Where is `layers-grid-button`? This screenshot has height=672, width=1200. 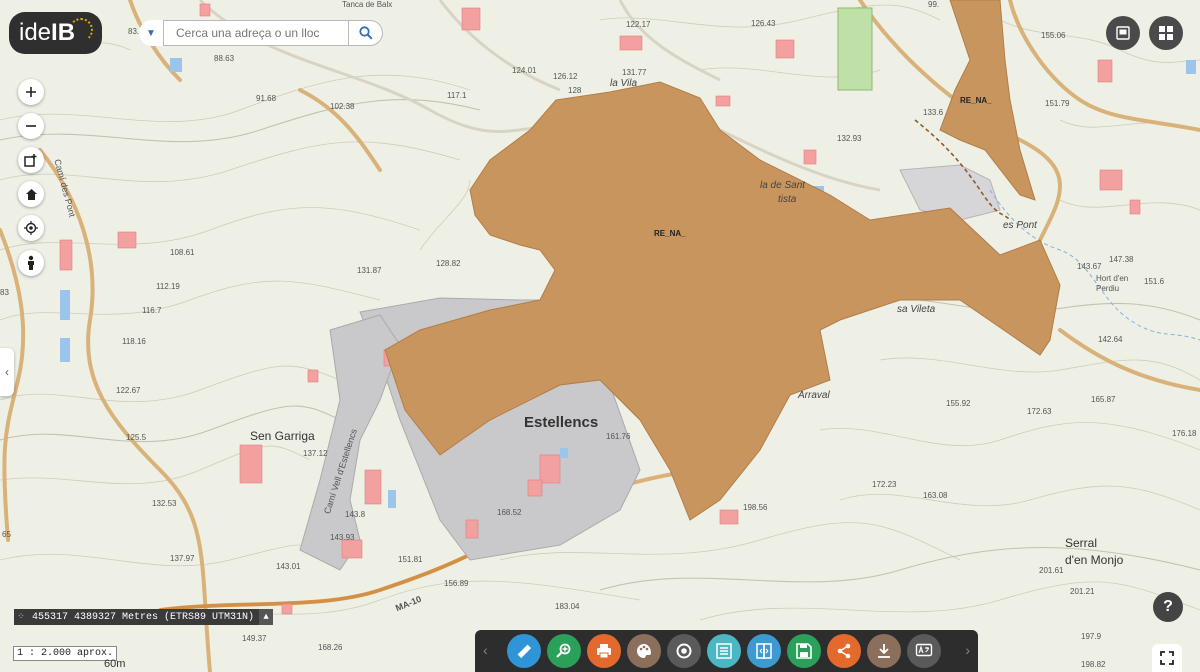 layers-grid-button is located at coordinates (1166, 33).